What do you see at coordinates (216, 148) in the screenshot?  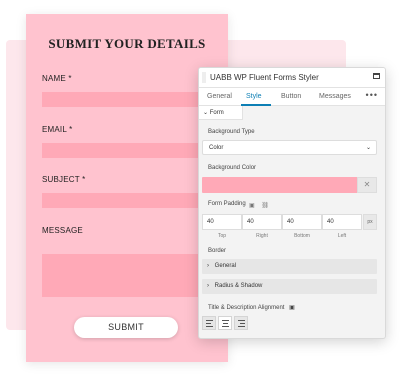 I see `background-type-value: Color` at bounding box center [216, 148].